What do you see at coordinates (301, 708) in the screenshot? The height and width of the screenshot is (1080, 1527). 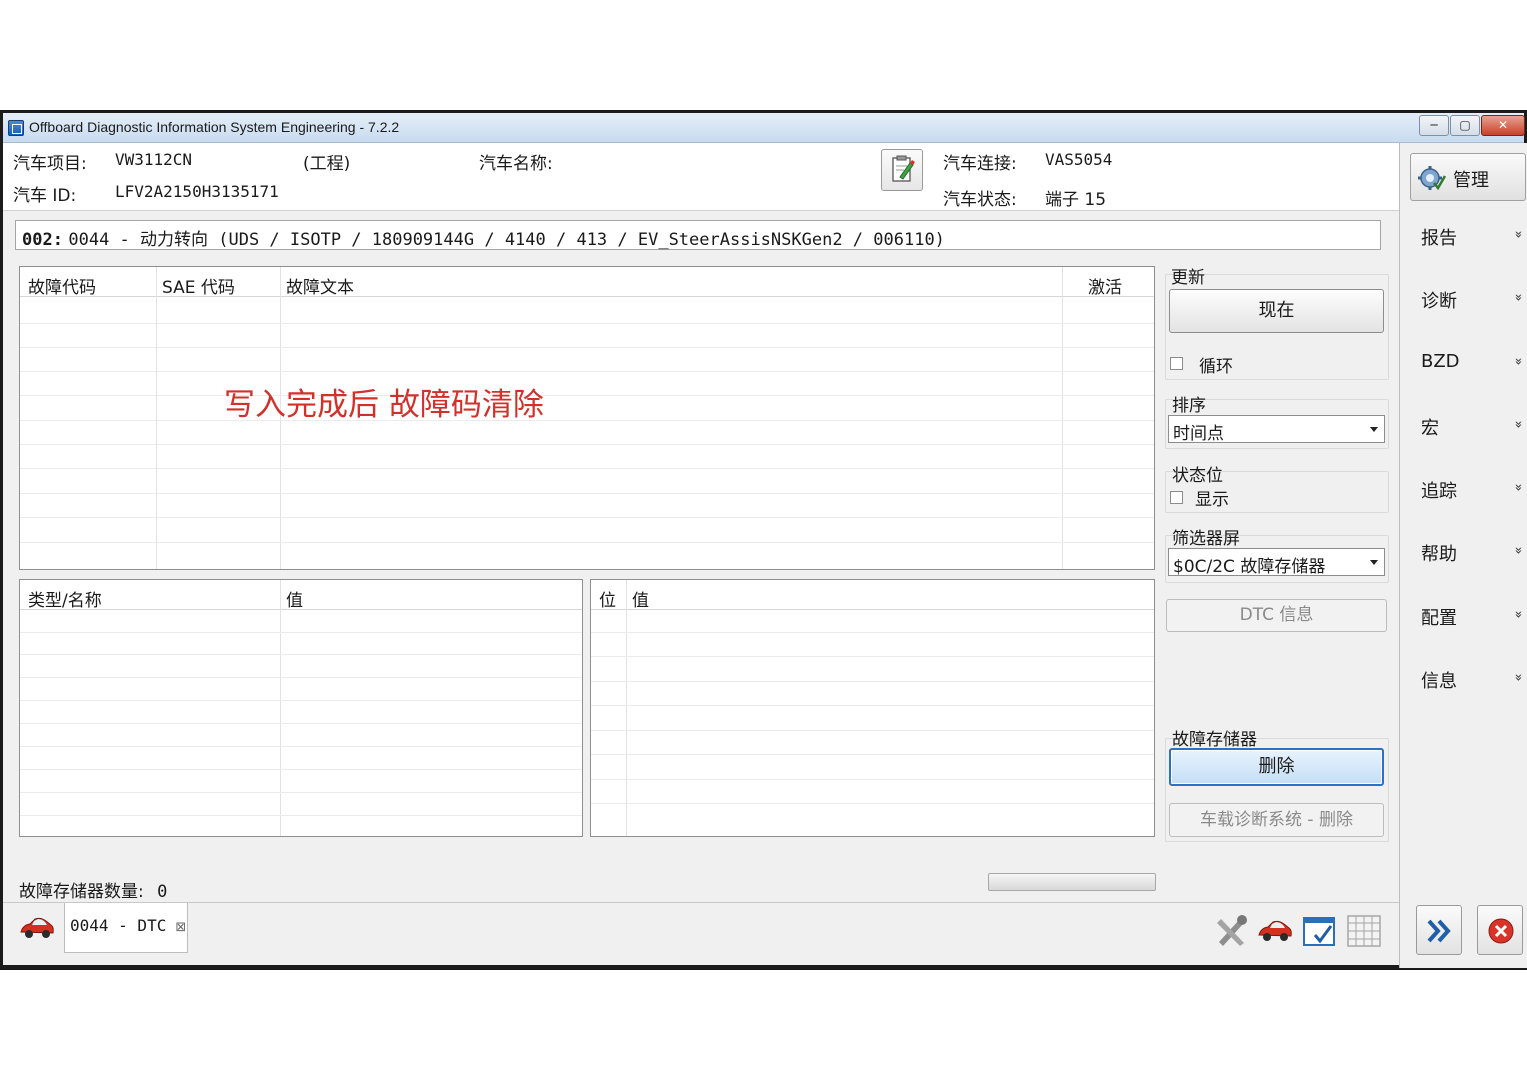 I see `environment-data-table: 类型/名称 值` at bounding box center [301, 708].